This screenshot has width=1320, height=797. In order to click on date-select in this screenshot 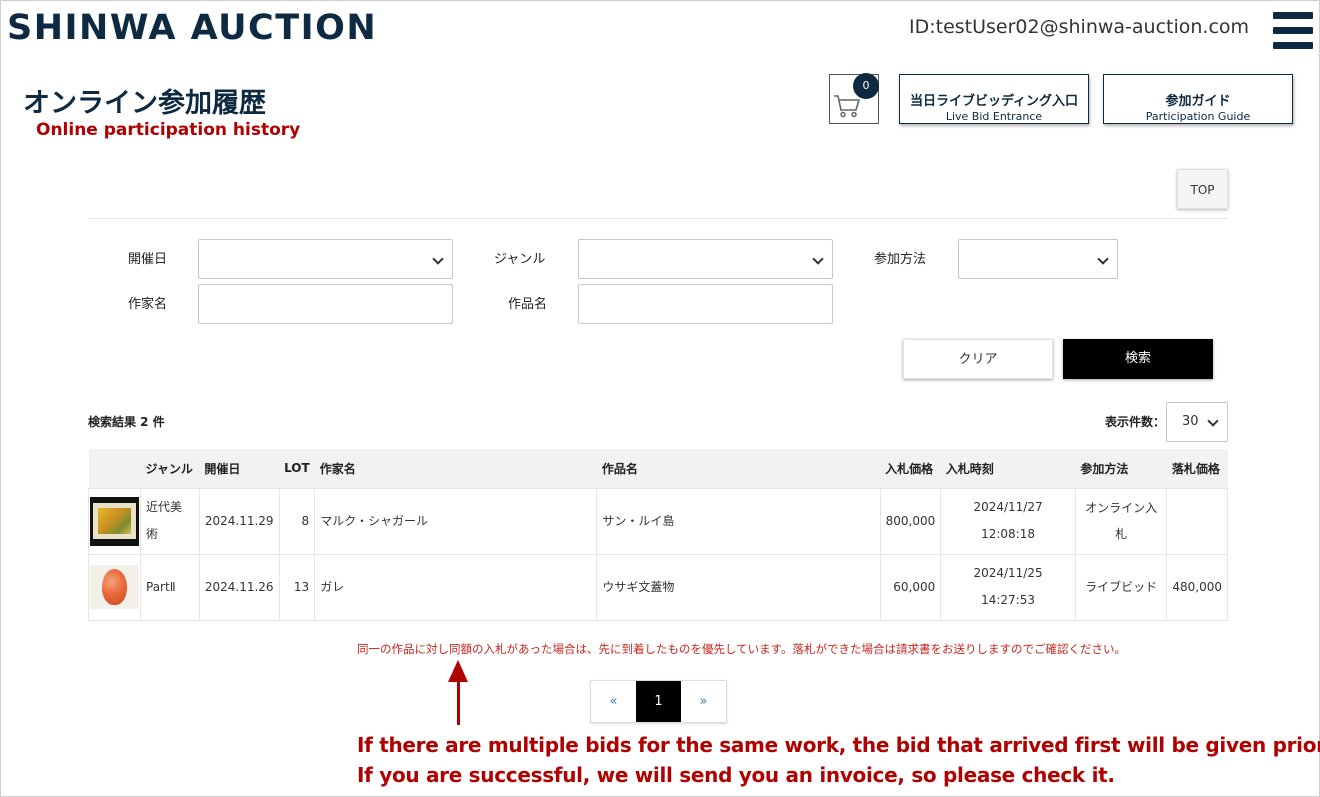, I will do `click(325, 259)`.